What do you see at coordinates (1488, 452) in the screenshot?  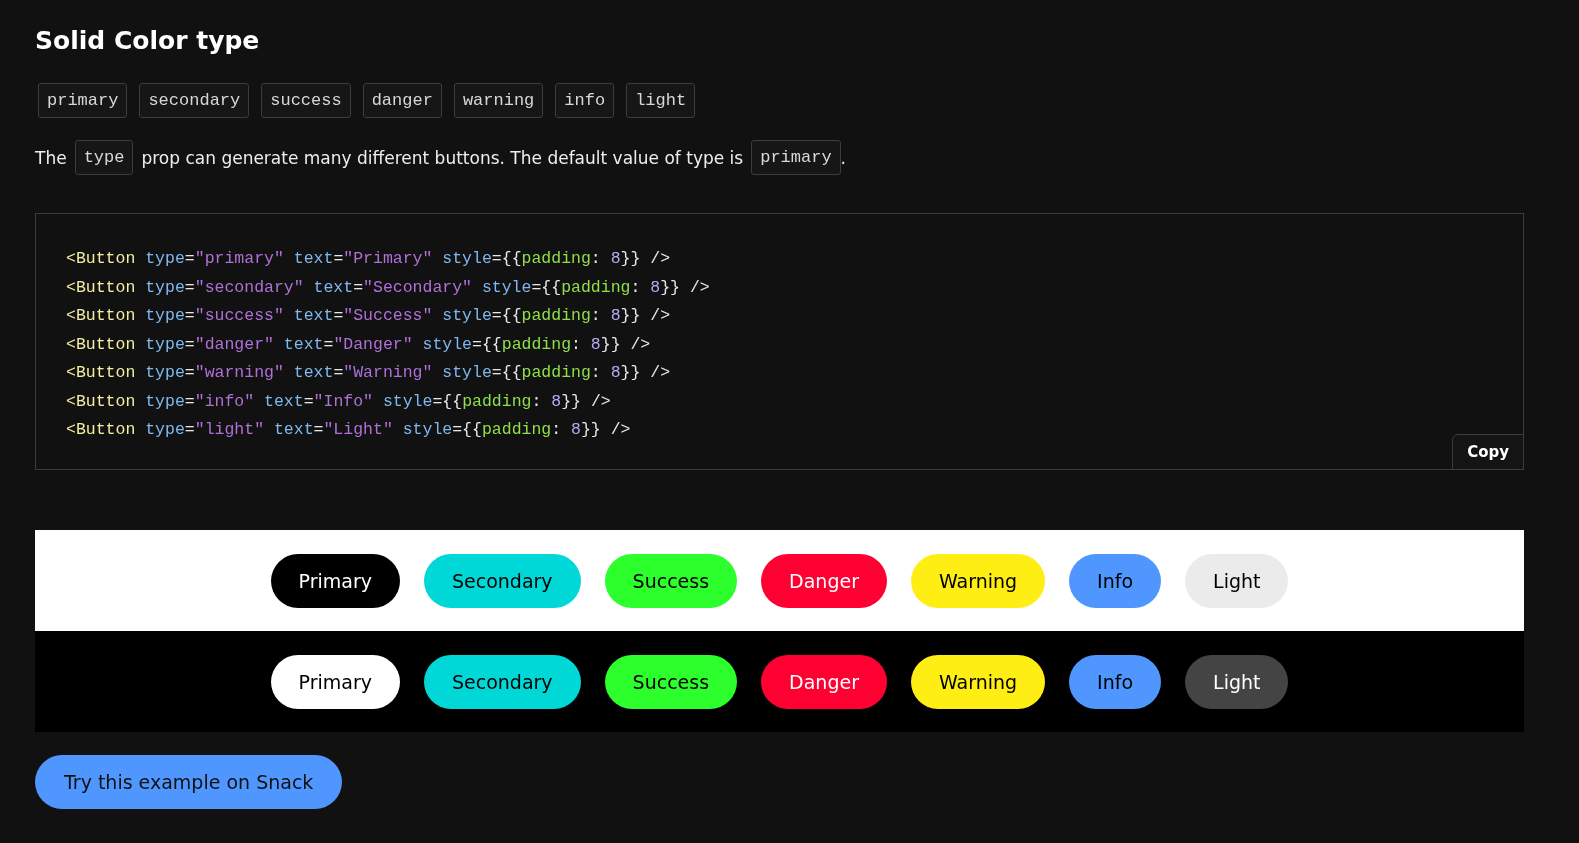 I see `copy-button: Copy` at bounding box center [1488, 452].